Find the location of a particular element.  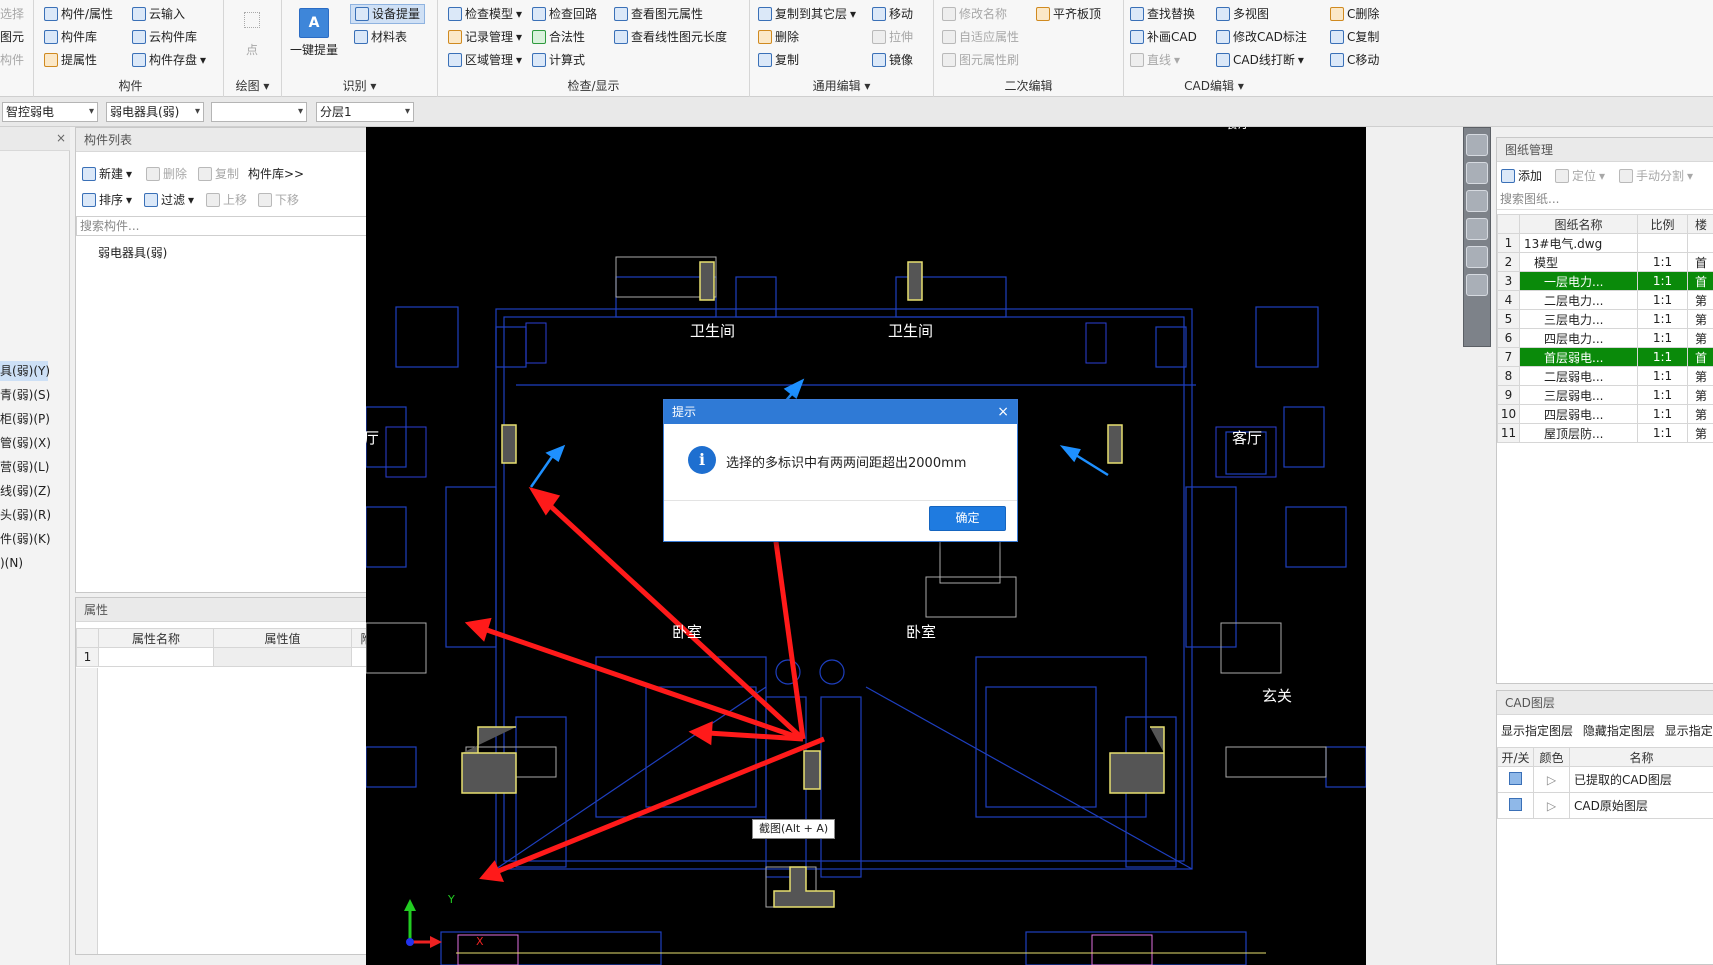

cloud-library-button: 云构件库 is located at coordinates (164, 37).